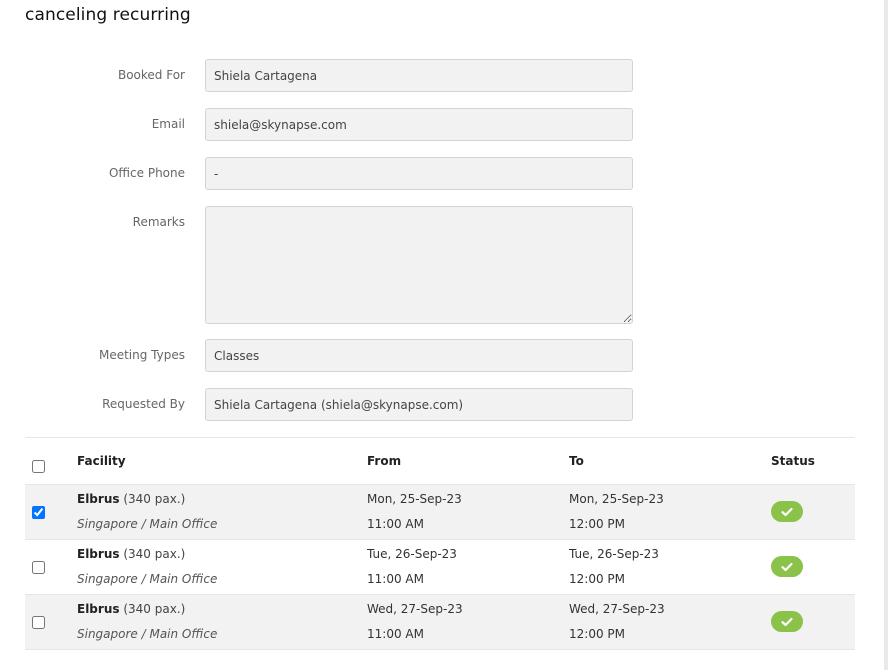  I want to click on from-date: Tue, 26-Sep-23, so click(412, 554).